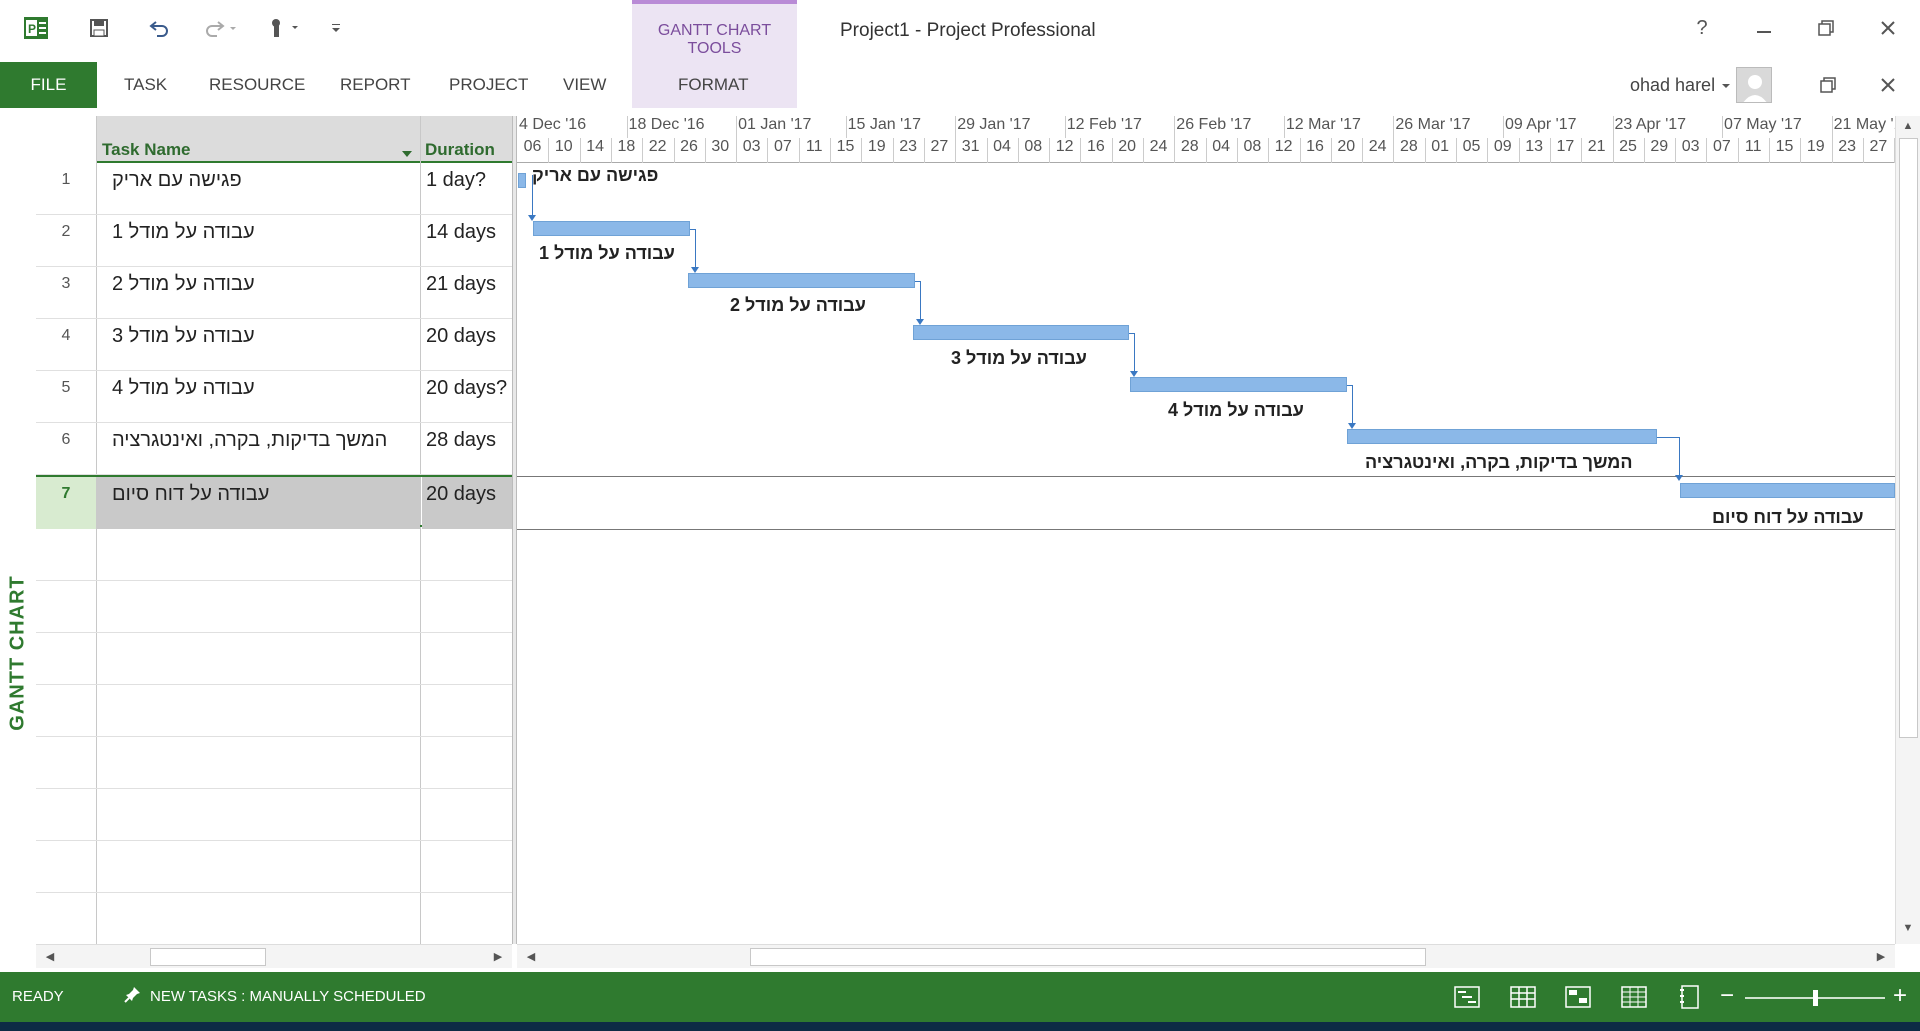 The width and height of the screenshot is (1920, 1031). I want to click on scroll-up-icon: ▲, so click(1908, 126).